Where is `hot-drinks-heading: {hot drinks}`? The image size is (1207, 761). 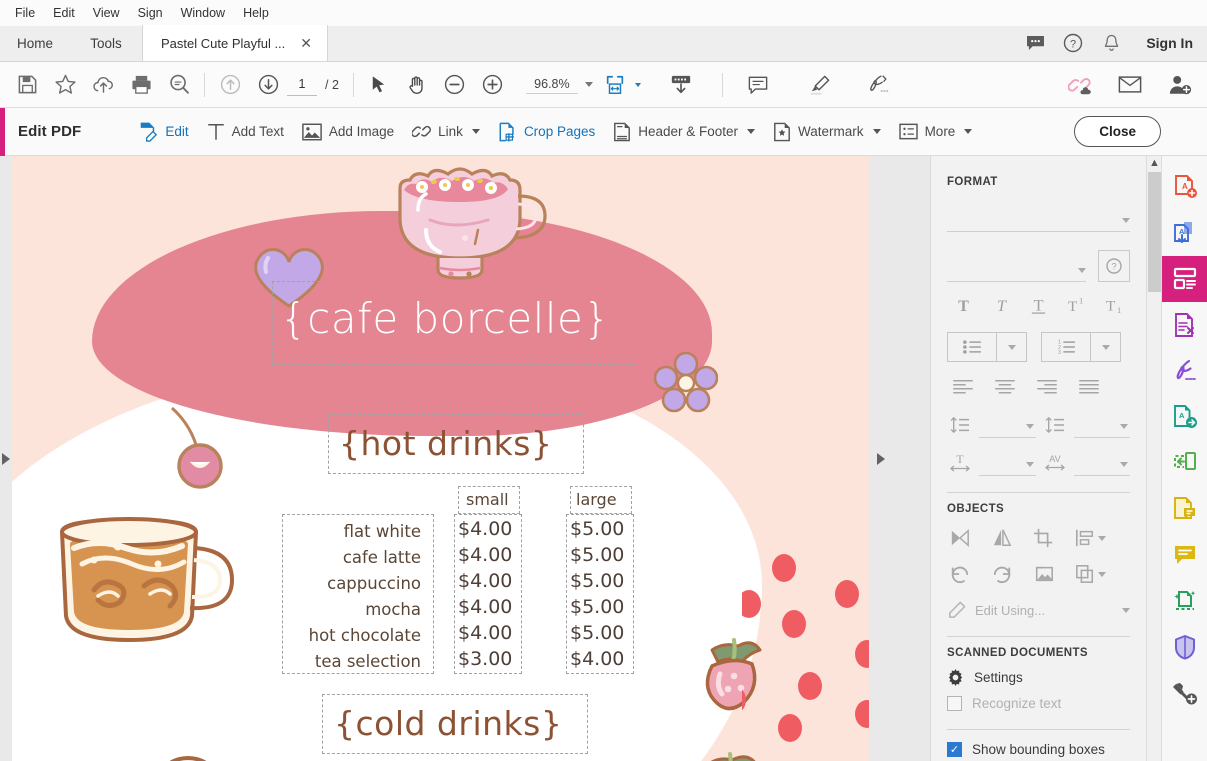 hot-drinks-heading: {hot drinks} is located at coordinates (445, 443).